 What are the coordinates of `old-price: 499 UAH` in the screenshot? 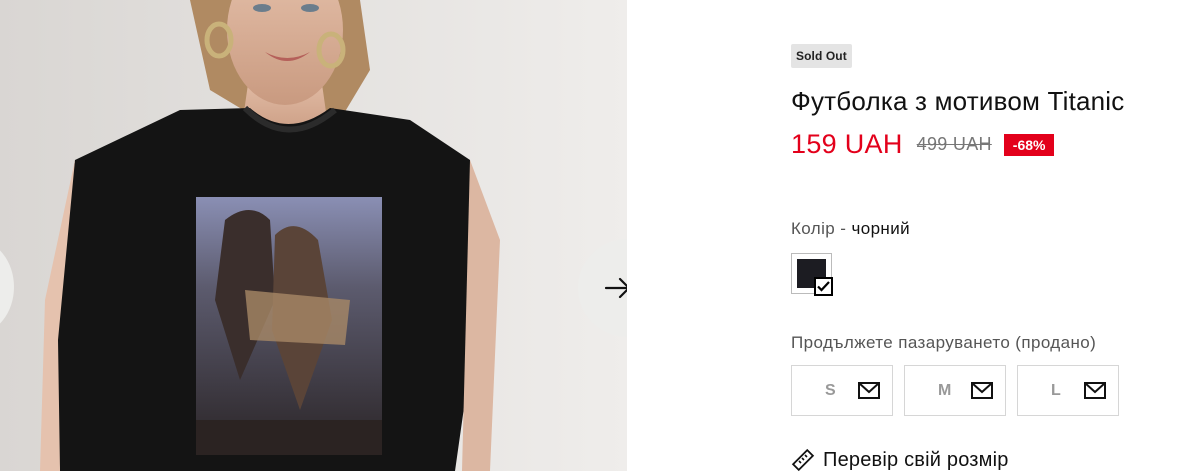 It's located at (954, 144).